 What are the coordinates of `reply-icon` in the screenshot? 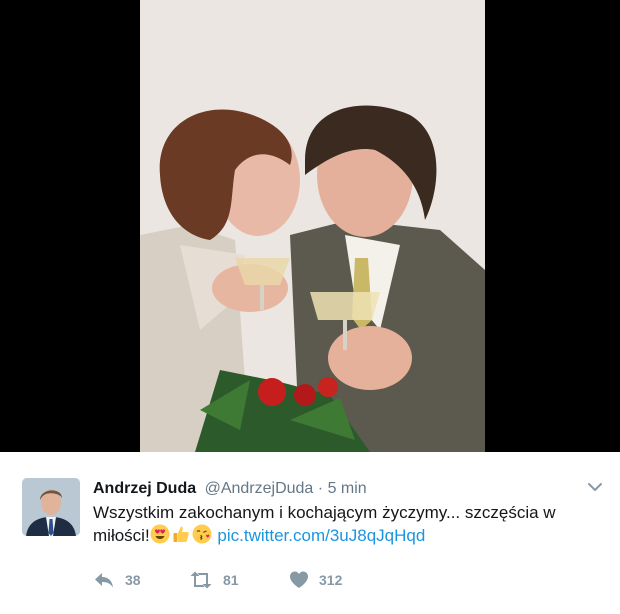 It's located at (104, 580).